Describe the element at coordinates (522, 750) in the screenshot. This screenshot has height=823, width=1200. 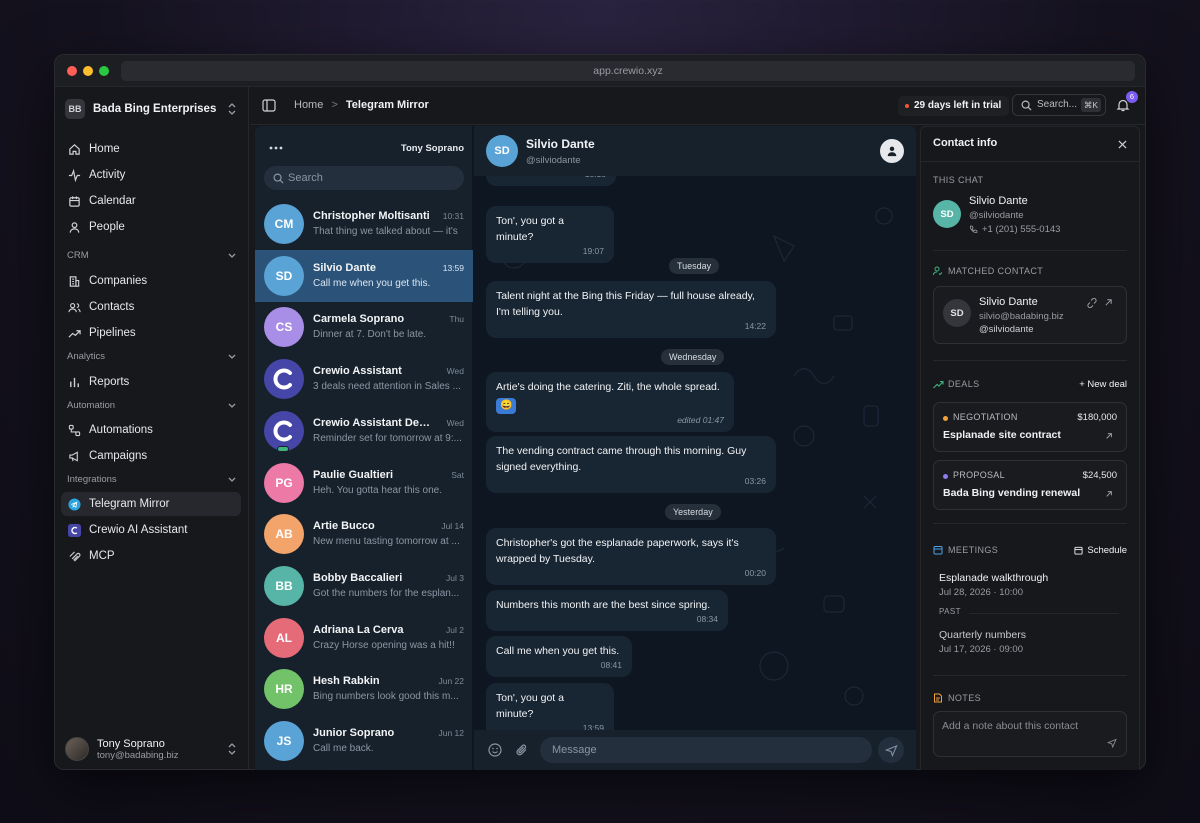
I see `paperclip-icon` at that location.